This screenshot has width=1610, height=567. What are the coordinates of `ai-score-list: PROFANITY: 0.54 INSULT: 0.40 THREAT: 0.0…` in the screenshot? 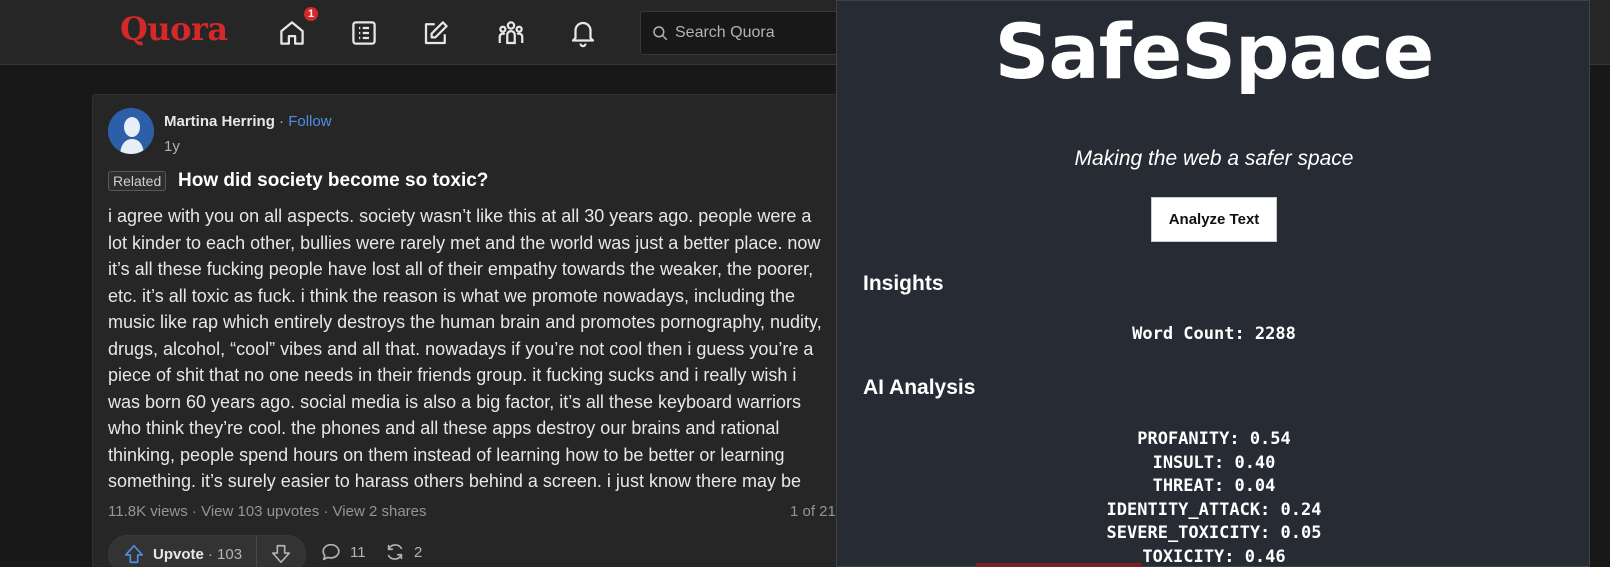 It's located at (1214, 497).